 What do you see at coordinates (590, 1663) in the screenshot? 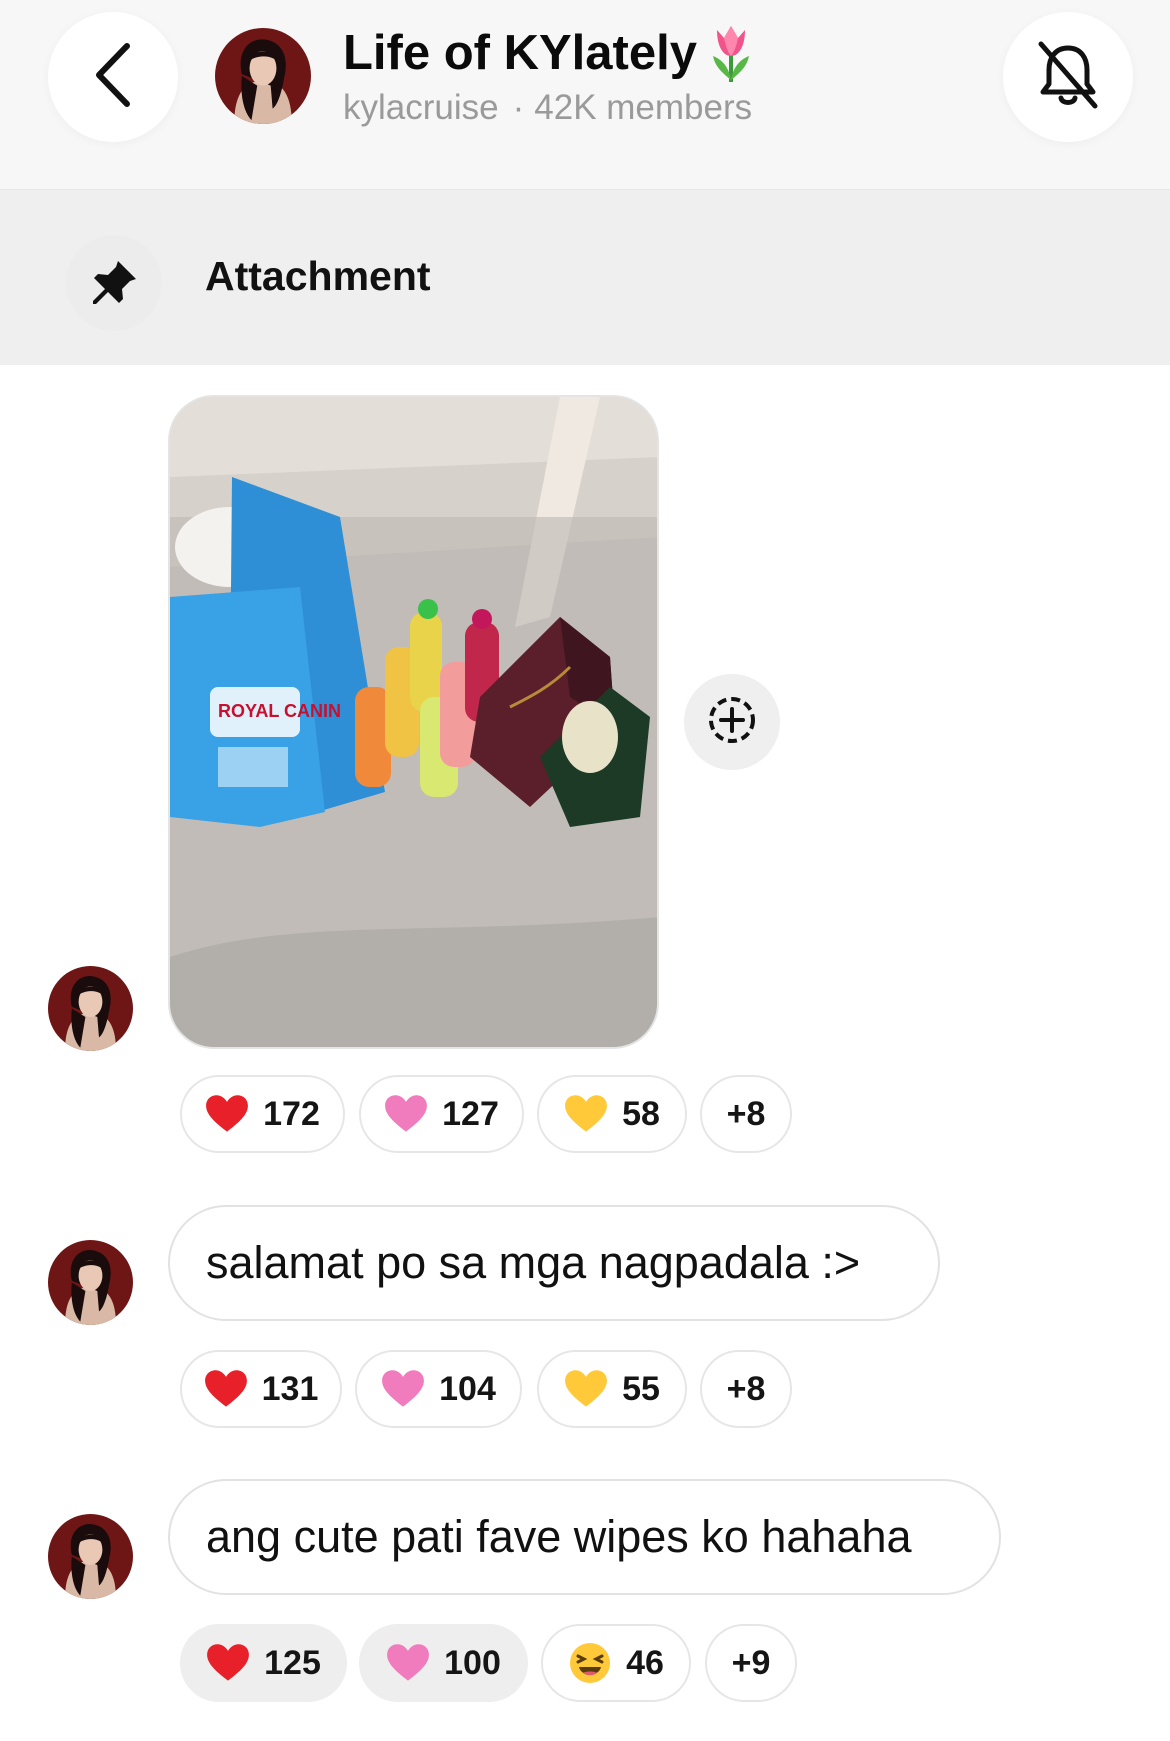
I see `laughing-face-icon` at bounding box center [590, 1663].